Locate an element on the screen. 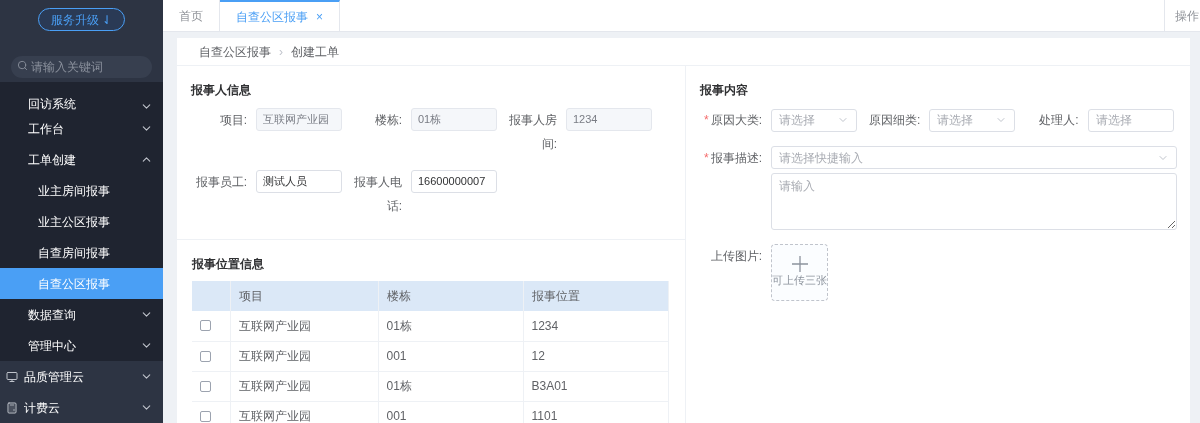 The height and width of the screenshot is (423, 1200). text-area: 请输入 is located at coordinates (974, 201).